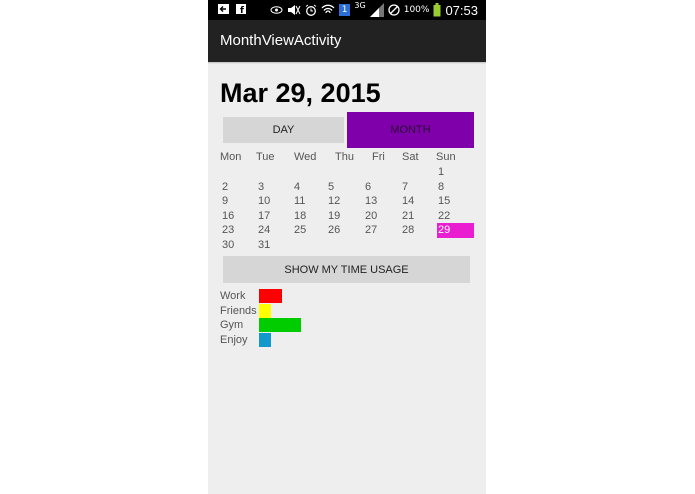 Image resolution: width=695 pixels, height=494 pixels. What do you see at coordinates (264, 201) in the screenshot?
I see `calendar-day: 10` at bounding box center [264, 201].